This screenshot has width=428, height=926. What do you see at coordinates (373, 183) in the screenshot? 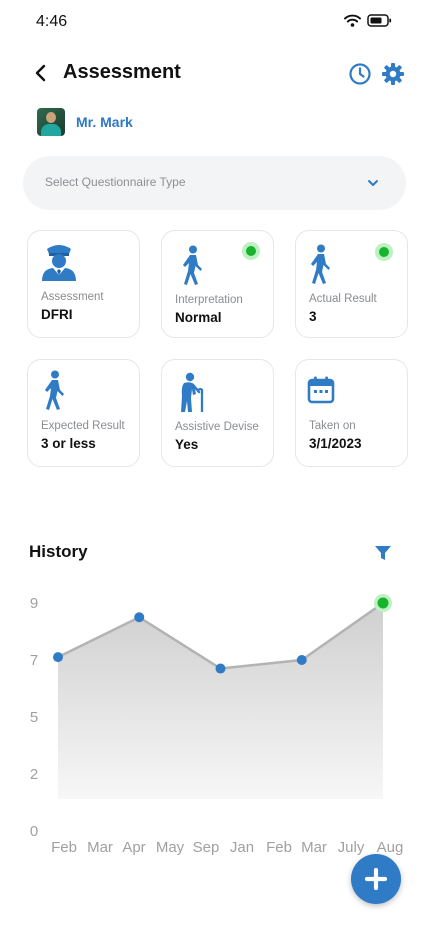
I see `chevron-down-icon` at bounding box center [373, 183].